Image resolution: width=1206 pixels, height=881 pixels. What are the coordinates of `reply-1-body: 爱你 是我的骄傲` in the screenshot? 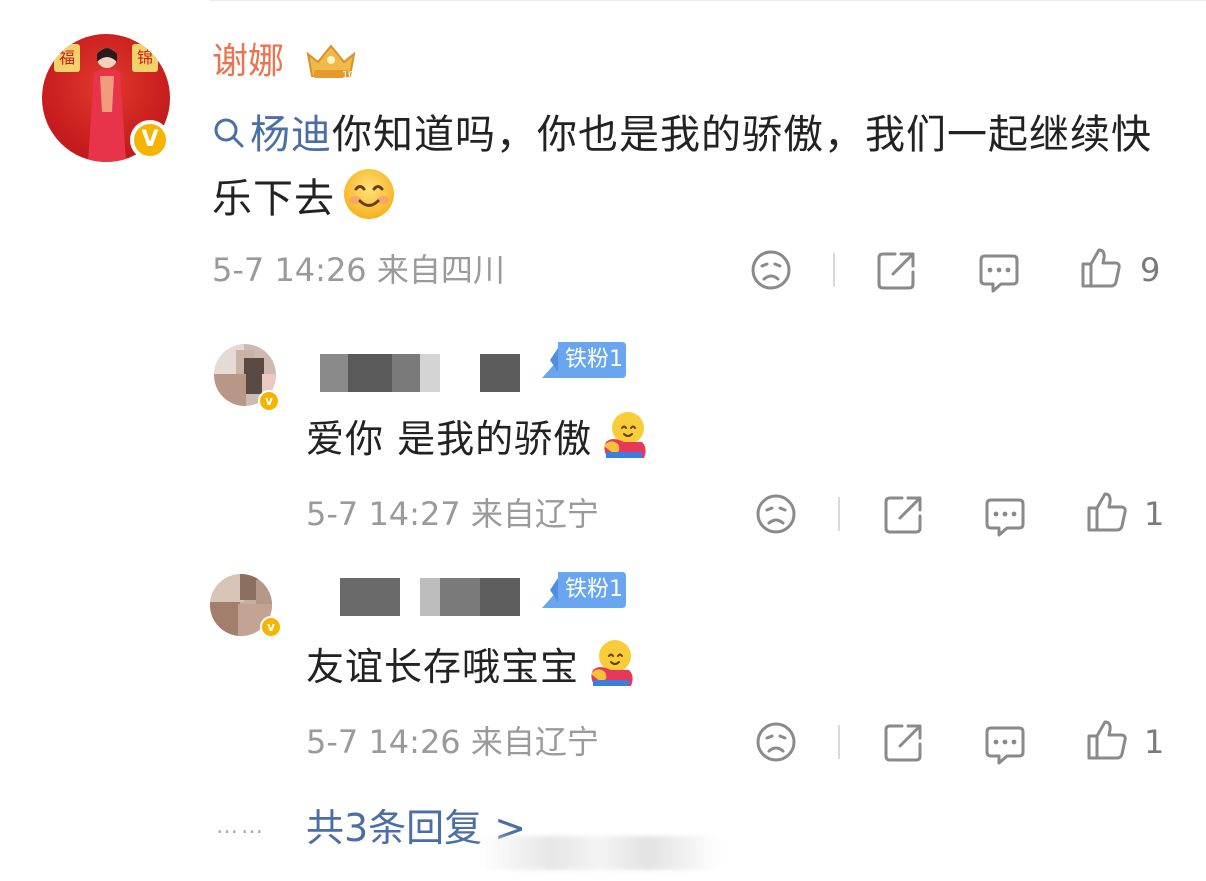 It's located at (449, 439).